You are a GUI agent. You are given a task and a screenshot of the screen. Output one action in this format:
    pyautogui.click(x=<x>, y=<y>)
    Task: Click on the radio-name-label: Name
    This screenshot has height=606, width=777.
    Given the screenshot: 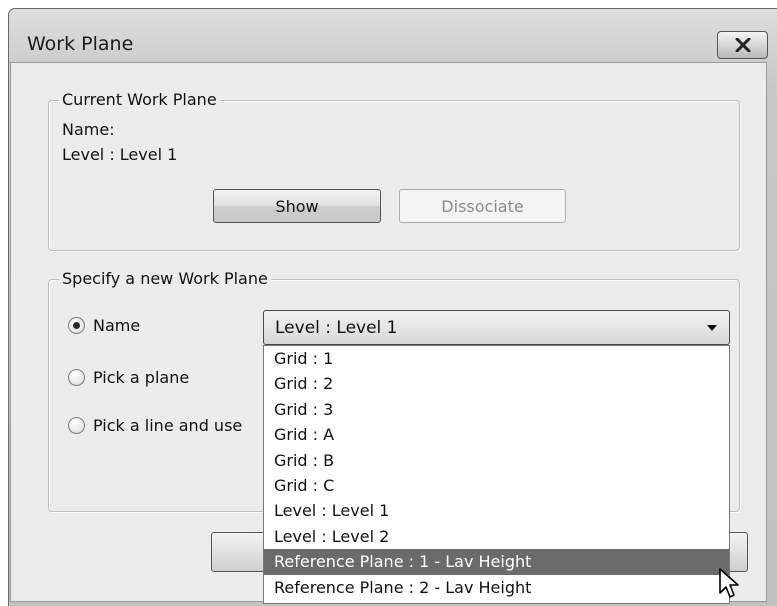 What is the action you would take?
    pyautogui.click(x=117, y=325)
    